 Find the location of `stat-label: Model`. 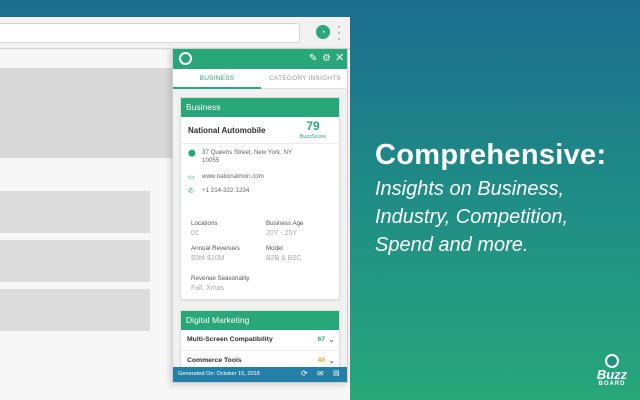

stat-label: Model is located at coordinates (274, 248).